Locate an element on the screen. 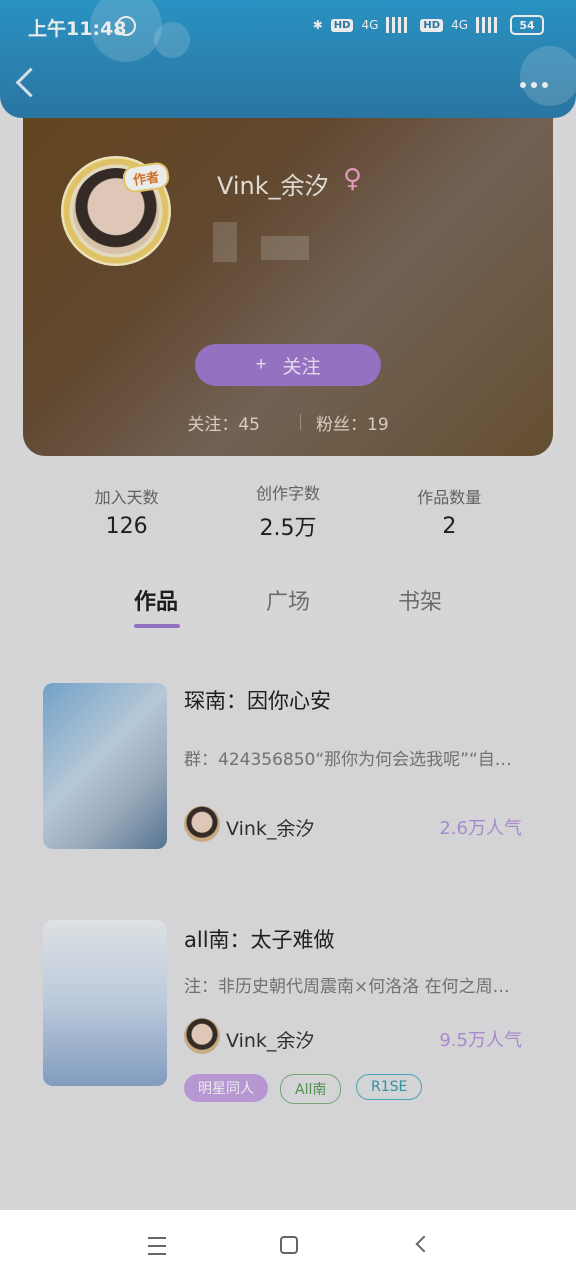 This screenshot has width=576, height=1280. tab-label: 广场 is located at coordinates (287, 602).